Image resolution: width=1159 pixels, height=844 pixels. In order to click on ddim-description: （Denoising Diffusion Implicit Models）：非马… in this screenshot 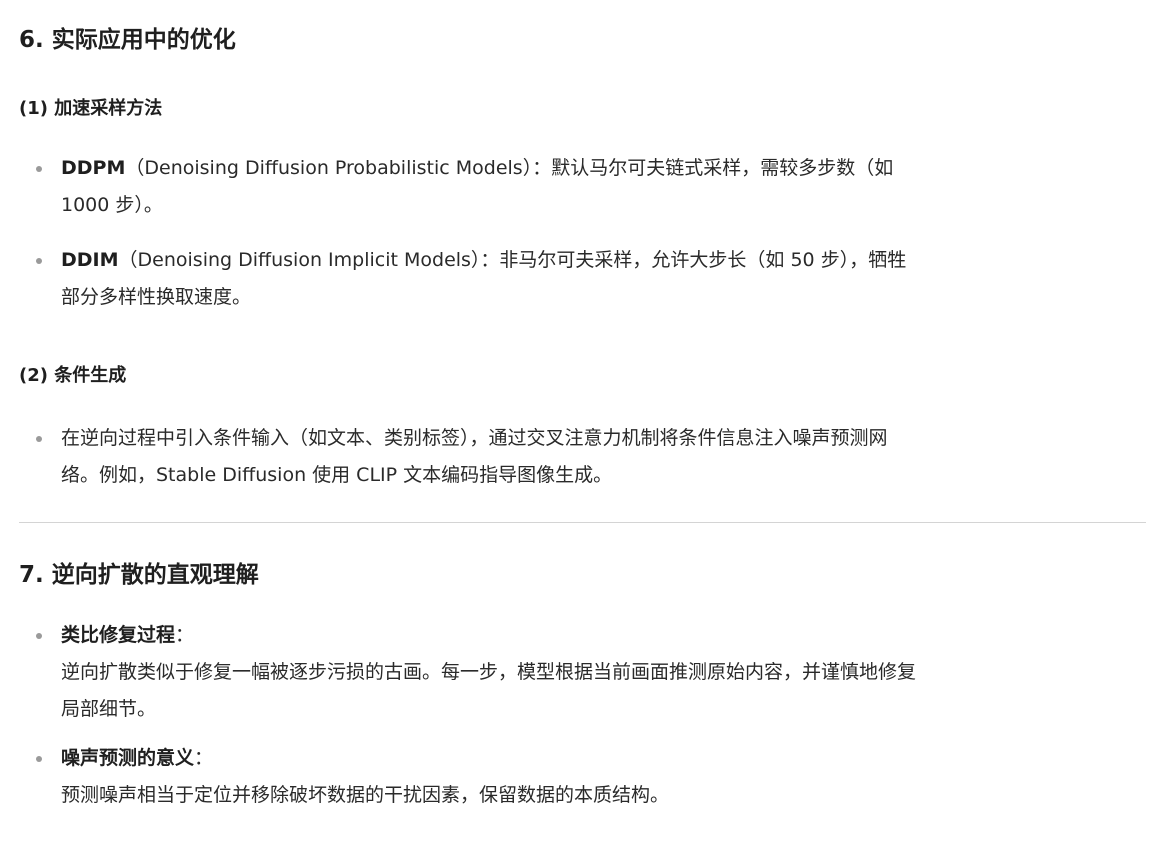, I will do `click(512, 260)`.